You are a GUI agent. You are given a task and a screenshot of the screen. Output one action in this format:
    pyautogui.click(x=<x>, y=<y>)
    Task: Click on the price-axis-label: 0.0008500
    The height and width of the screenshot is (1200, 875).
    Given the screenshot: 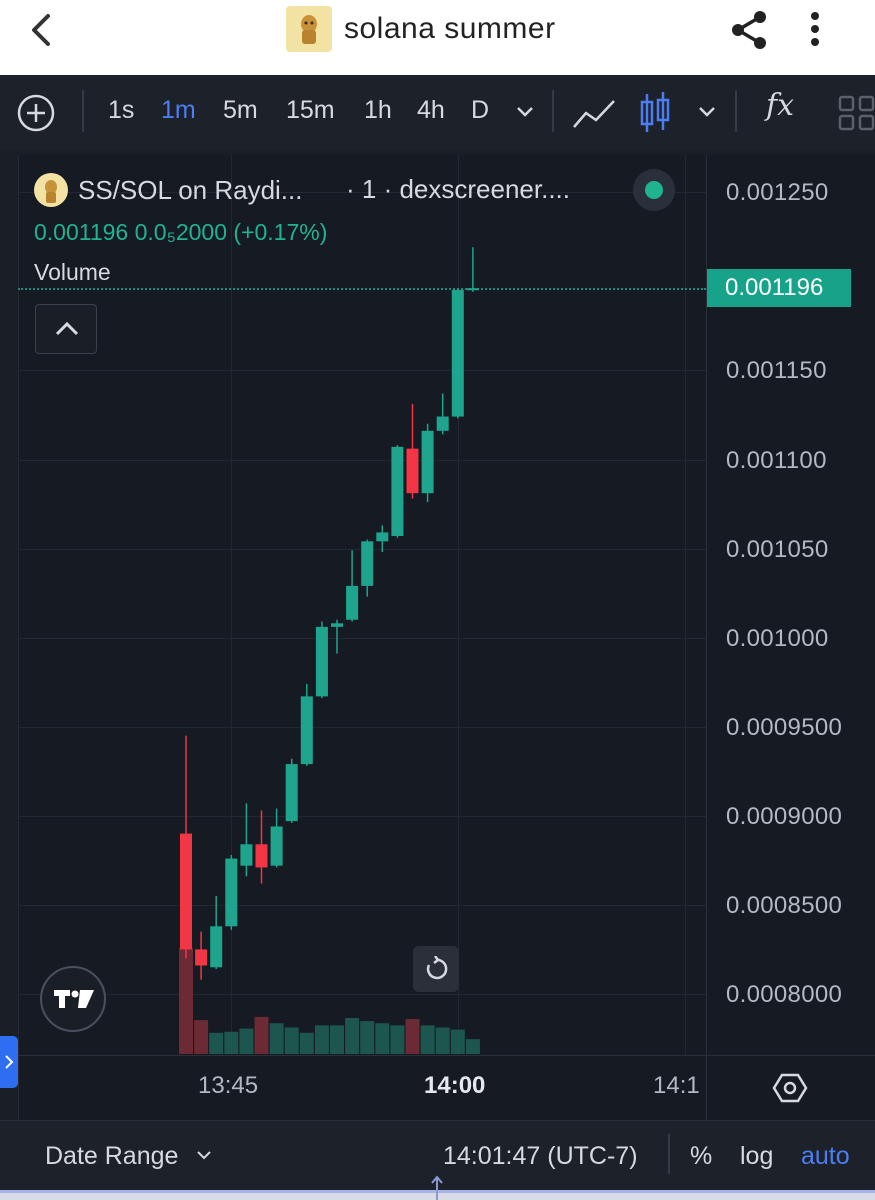 What is the action you would take?
    pyautogui.click(x=784, y=905)
    